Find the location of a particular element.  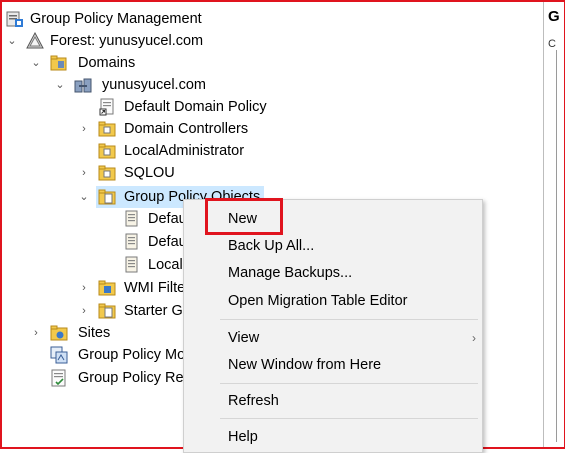

modeling-icon is located at coordinates (59, 355).